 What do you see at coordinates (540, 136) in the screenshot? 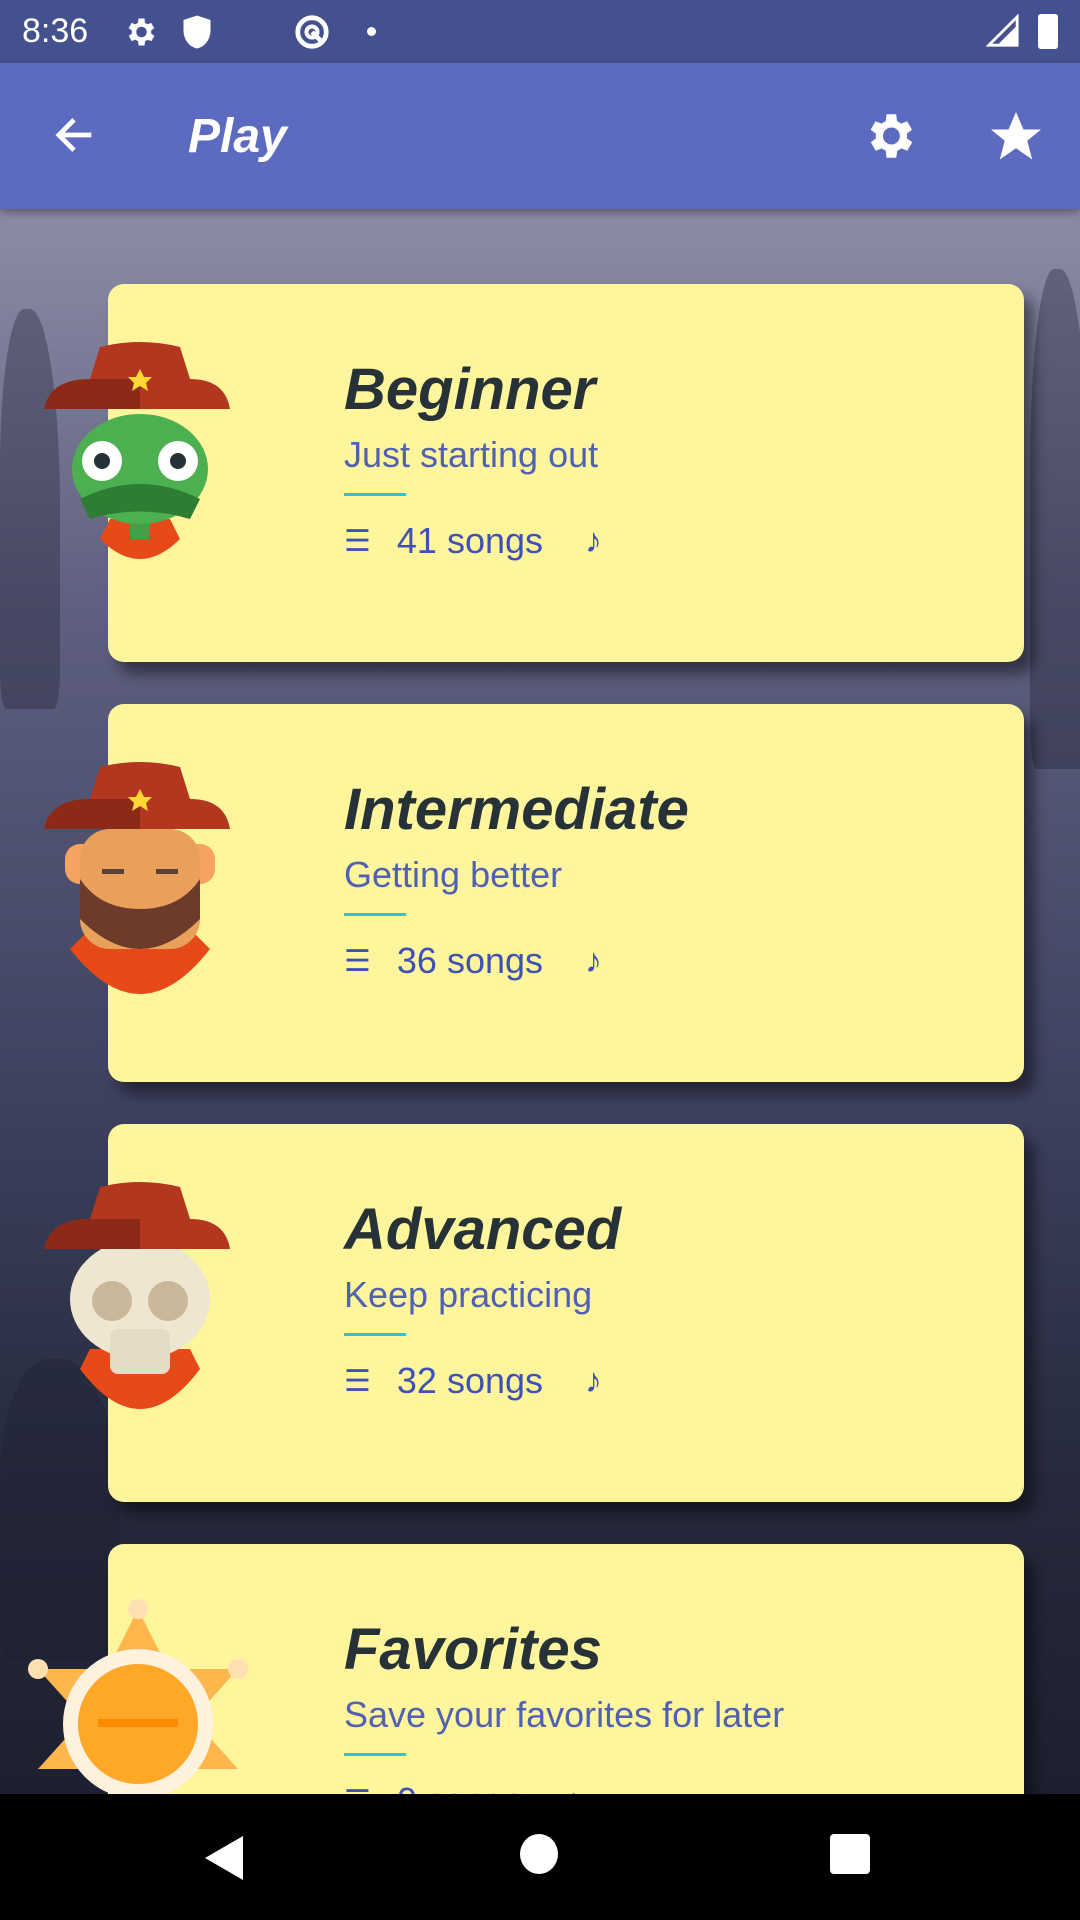
I see `app-bar: Play` at bounding box center [540, 136].